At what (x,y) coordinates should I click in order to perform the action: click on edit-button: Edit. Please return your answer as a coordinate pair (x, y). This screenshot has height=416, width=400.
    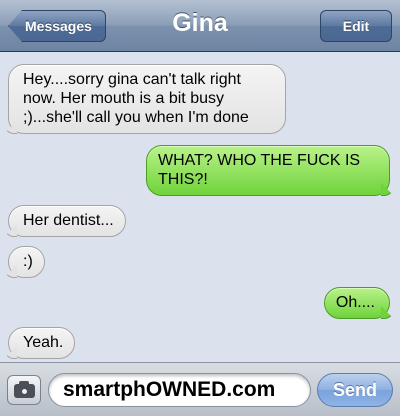
    Looking at the image, I should click on (356, 26).